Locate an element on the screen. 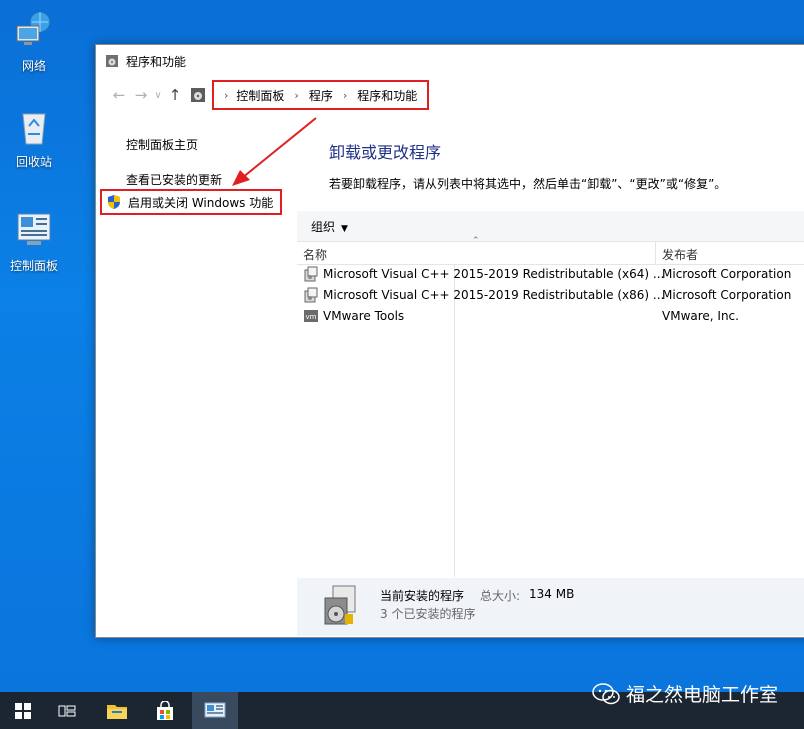  store-bag-icon is located at coordinates (165, 710).